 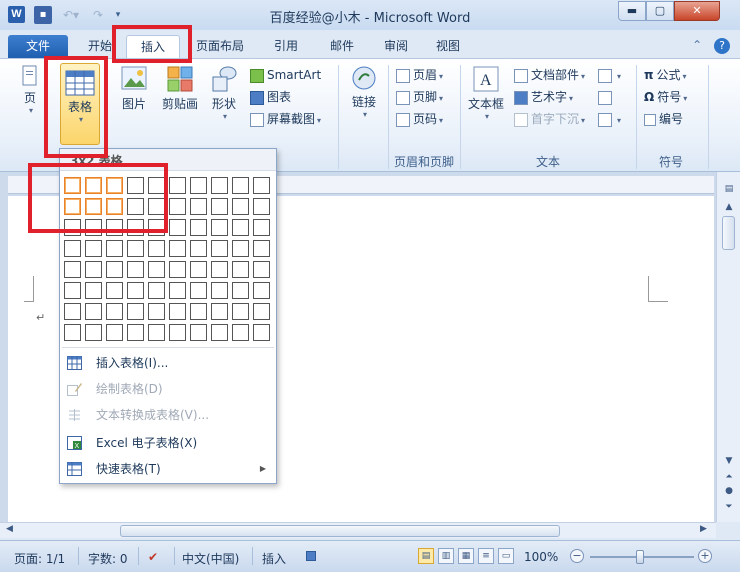 What do you see at coordinates (419, 75) in the screenshot?
I see `header-button: 页眉 ▾` at bounding box center [419, 75].